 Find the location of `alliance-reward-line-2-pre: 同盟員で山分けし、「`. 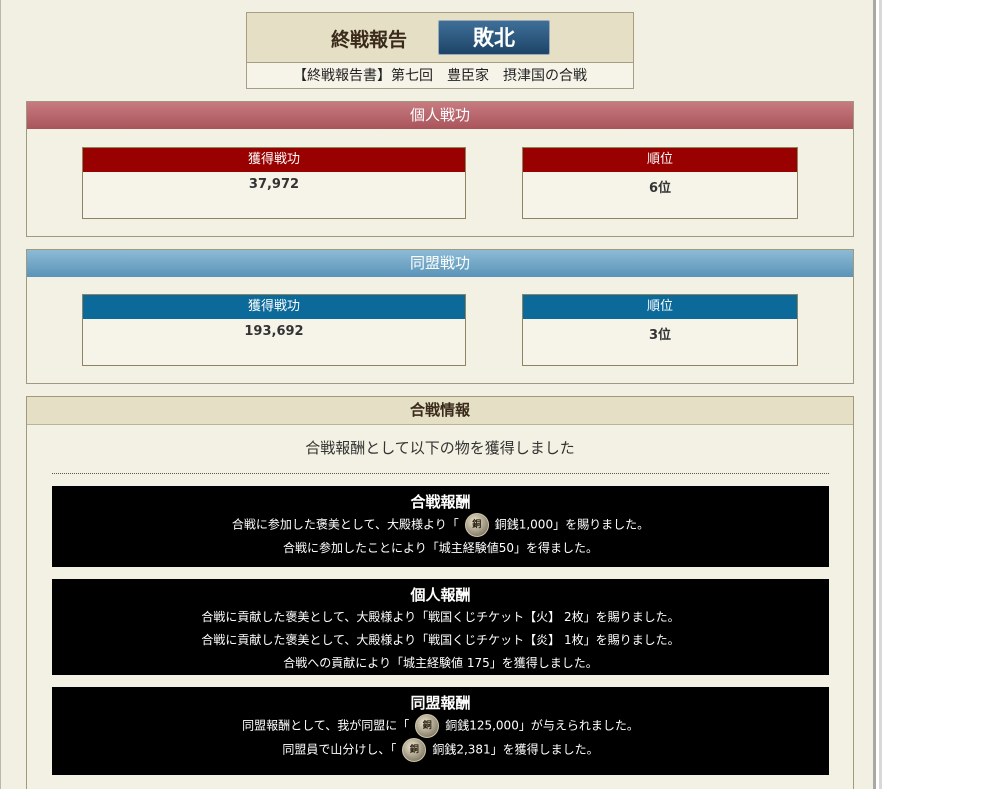

alliance-reward-line-2-pre: 同盟員で山分けし、「 is located at coordinates (339, 749).